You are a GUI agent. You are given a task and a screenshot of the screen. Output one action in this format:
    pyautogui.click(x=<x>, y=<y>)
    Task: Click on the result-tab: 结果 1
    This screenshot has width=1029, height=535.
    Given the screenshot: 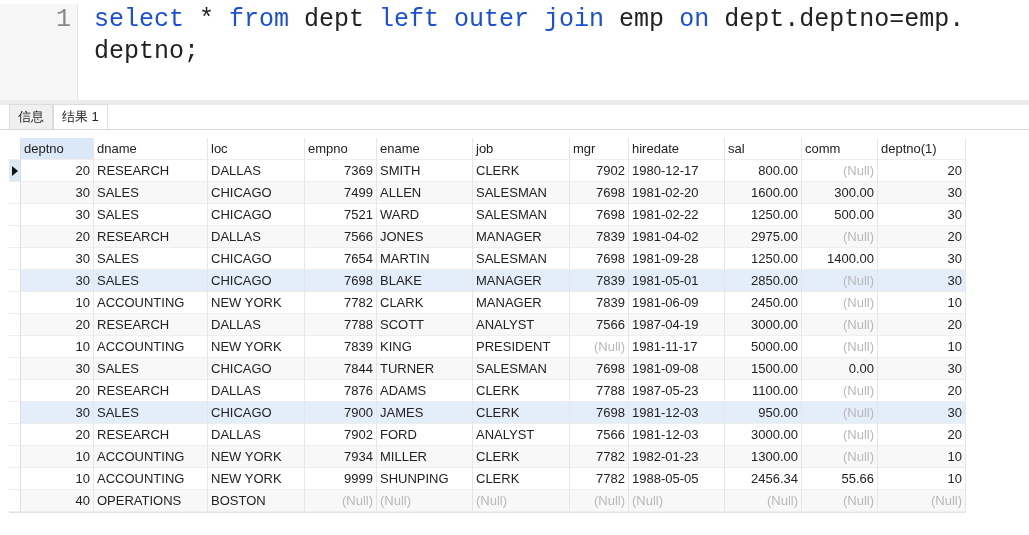 What is the action you would take?
    pyautogui.click(x=80, y=116)
    